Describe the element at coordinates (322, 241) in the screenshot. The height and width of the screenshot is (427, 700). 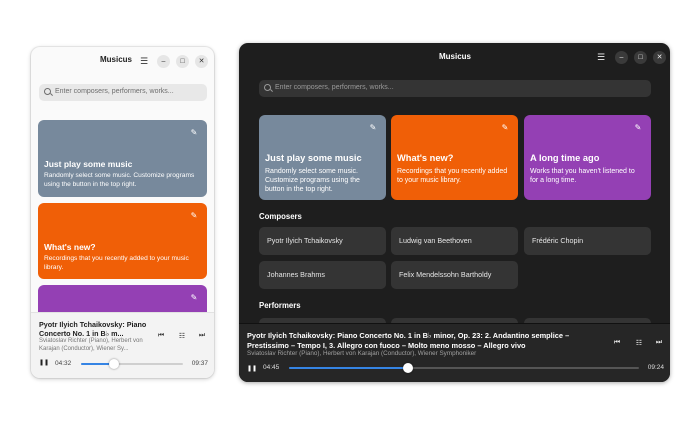
I see `composer-item: Pyotr Ilyich Tchaikovsky` at that location.